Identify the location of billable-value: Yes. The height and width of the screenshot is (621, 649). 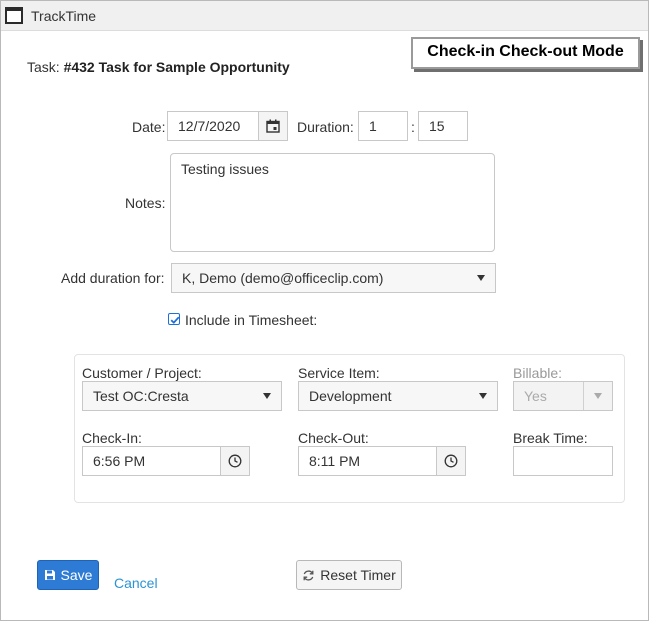
(535, 396).